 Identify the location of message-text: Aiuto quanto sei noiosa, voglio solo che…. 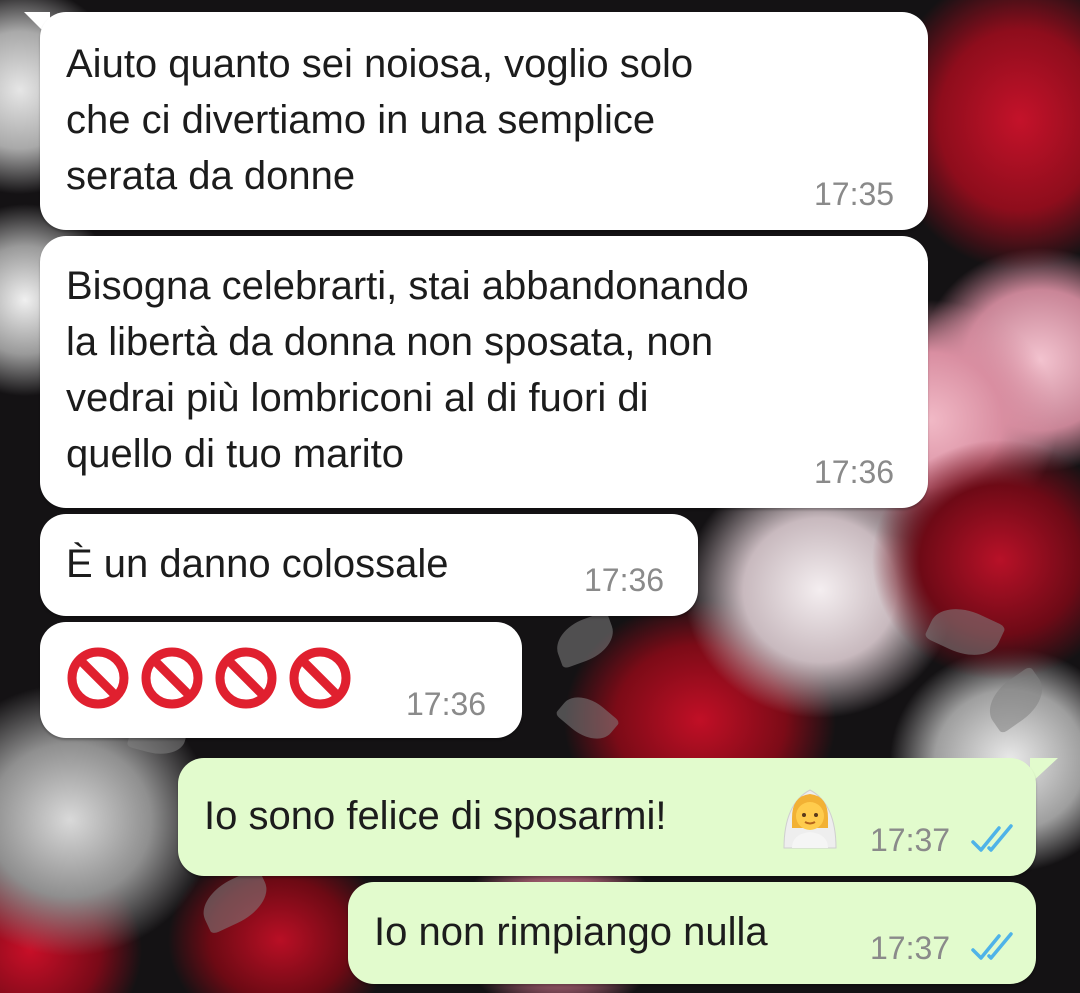
(380, 120).